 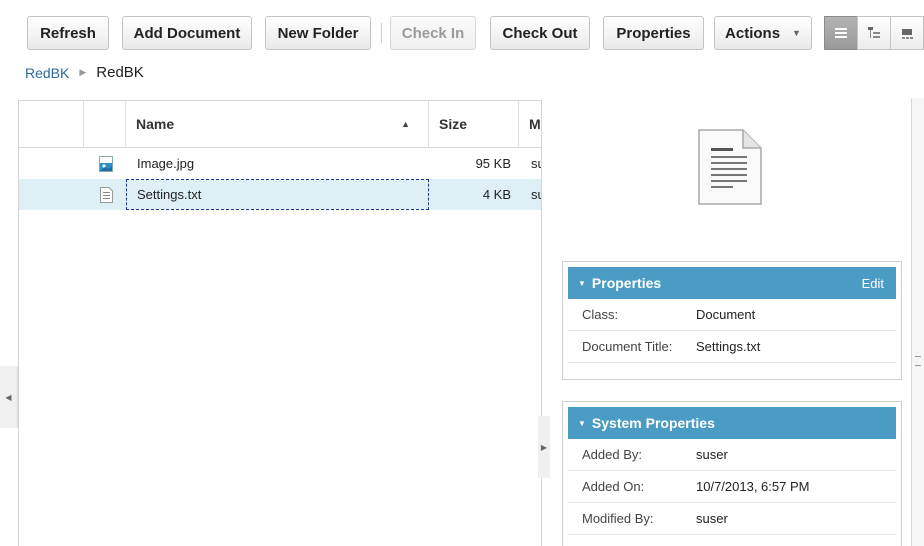 I want to click on actions-dropdown: Actions ▼, so click(x=763, y=33).